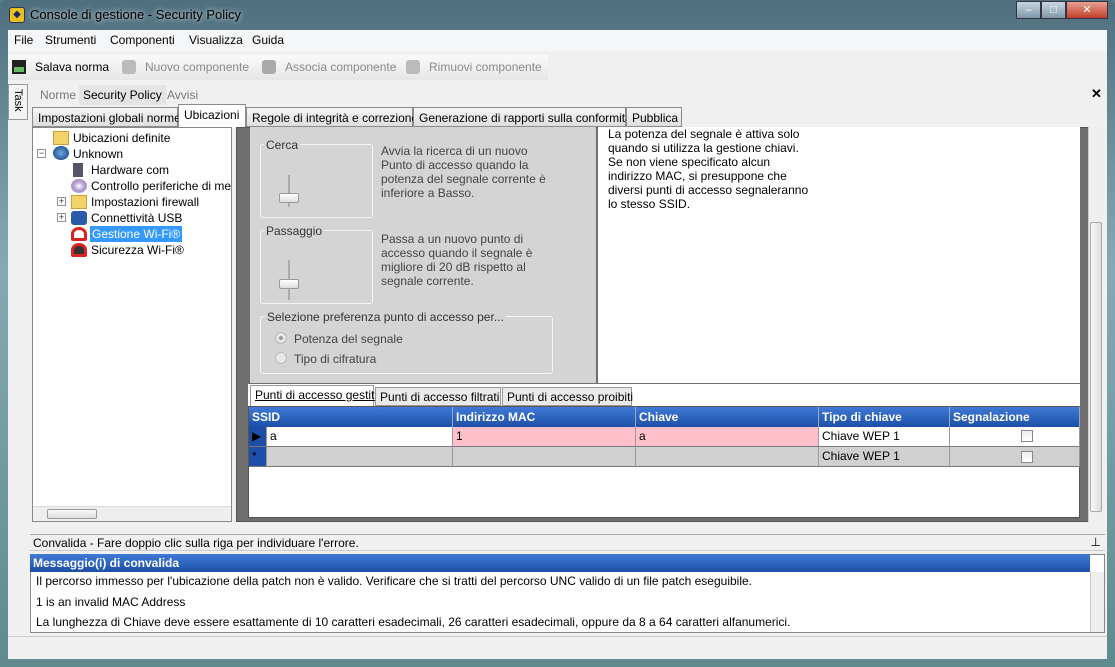 The width and height of the screenshot is (1115, 667). What do you see at coordinates (289, 198) in the screenshot?
I see `search-slider-thumb` at bounding box center [289, 198].